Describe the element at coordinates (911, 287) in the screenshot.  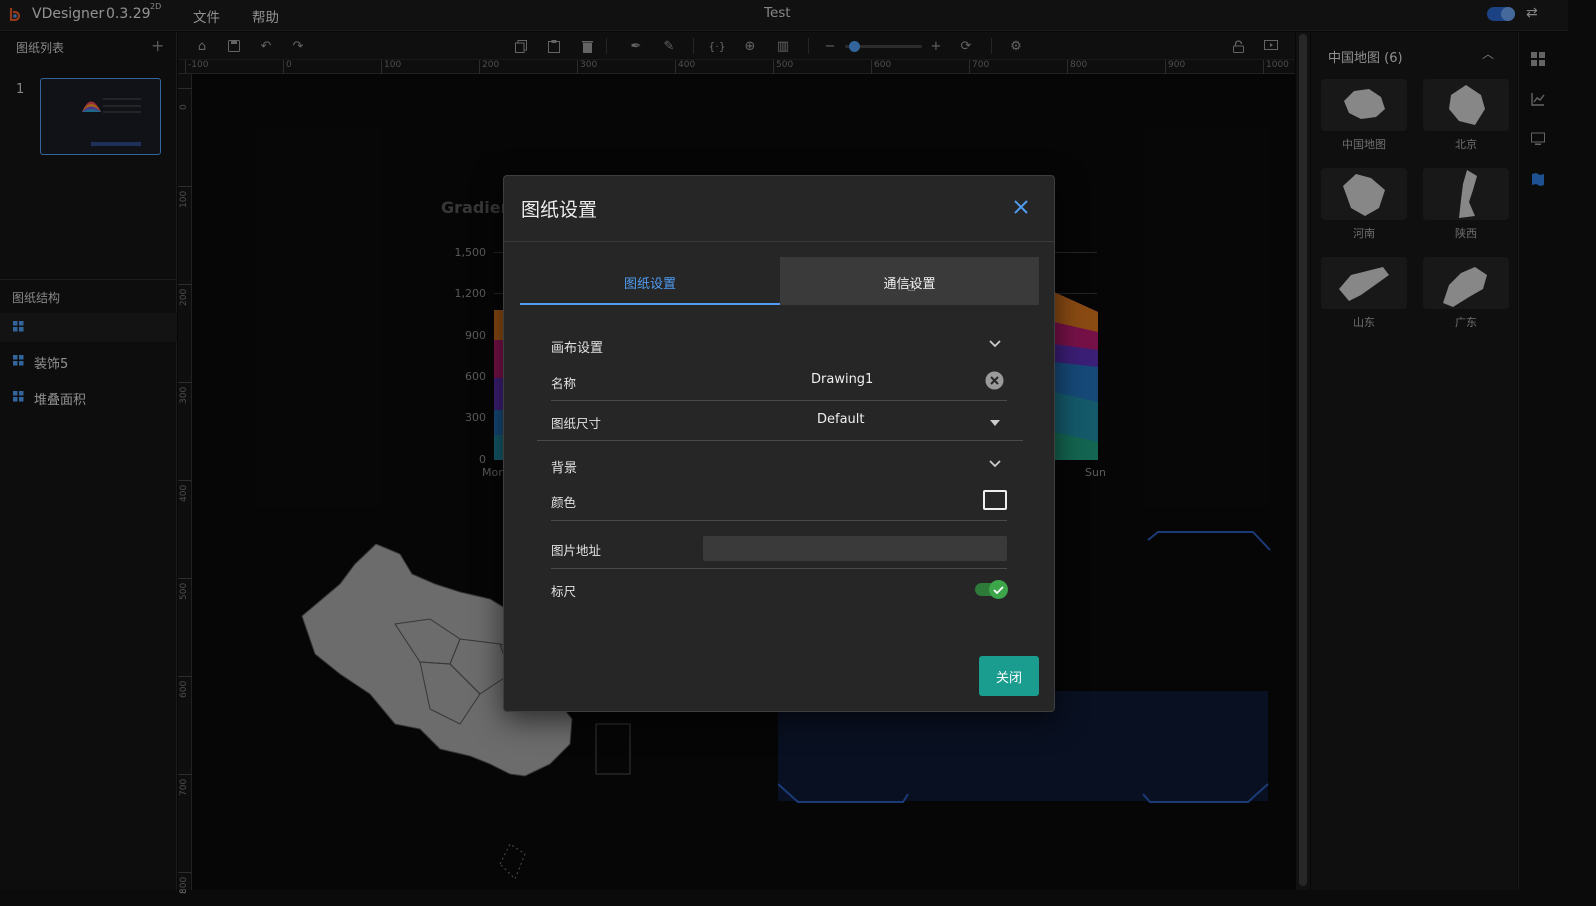
I see `hand-cursor-icon: ☝` at that location.